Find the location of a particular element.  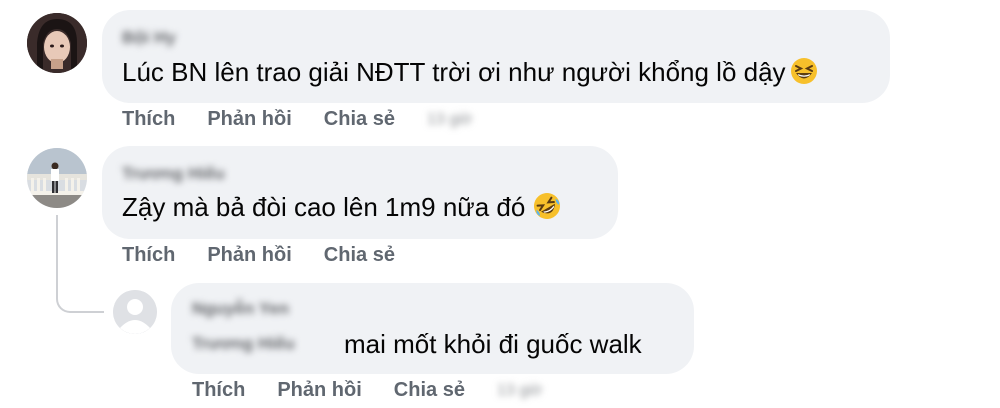

comment-text: Zậy mà bả đòi cao lên 1m9 nữa đó is located at coordinates (341, 209).